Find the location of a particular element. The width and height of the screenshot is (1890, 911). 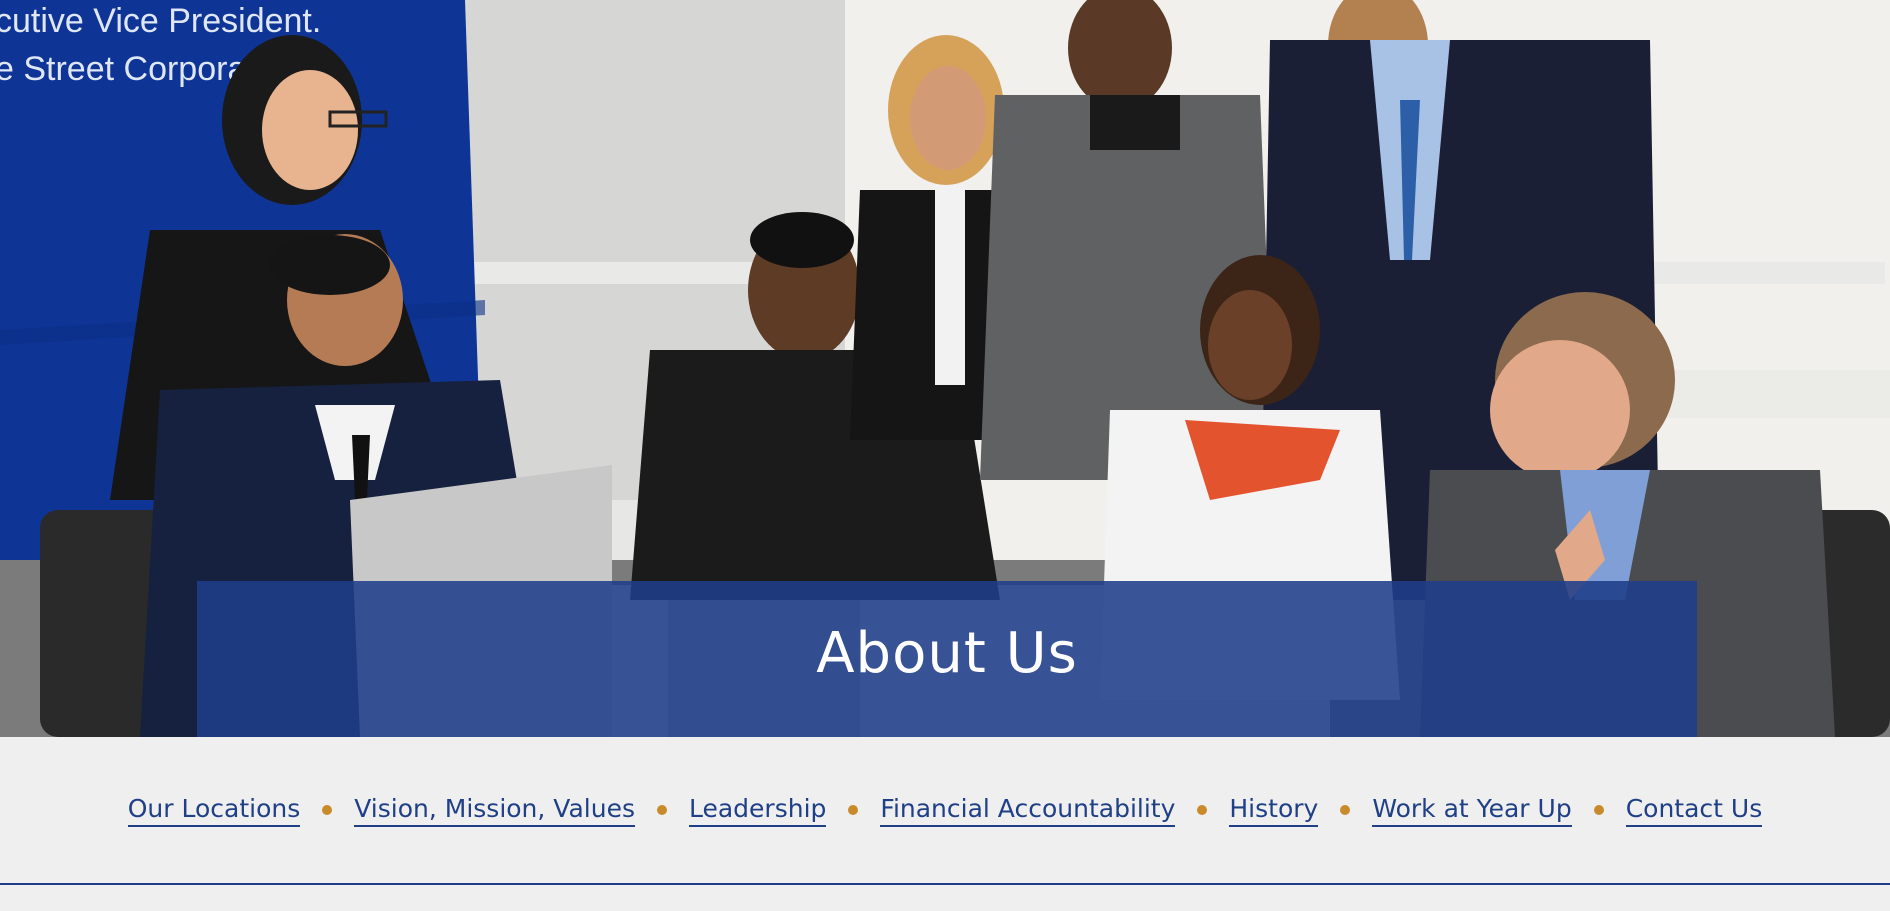

page-title: About Us is located at coordinates (947, 653).